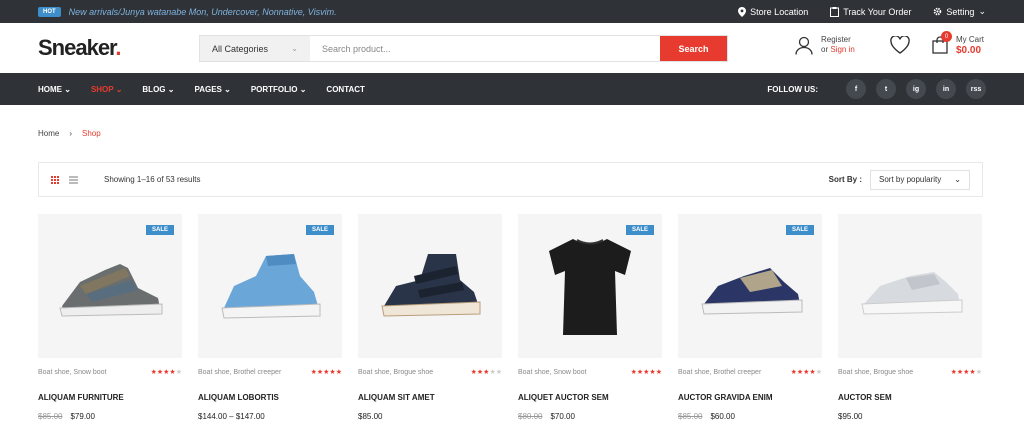 The height and width of the screenshot is (443, 1024). What do you see at coordinates (970, 39) in the screenshot?
I see `cart-label: My Cart` at bounding box center [970, 39].